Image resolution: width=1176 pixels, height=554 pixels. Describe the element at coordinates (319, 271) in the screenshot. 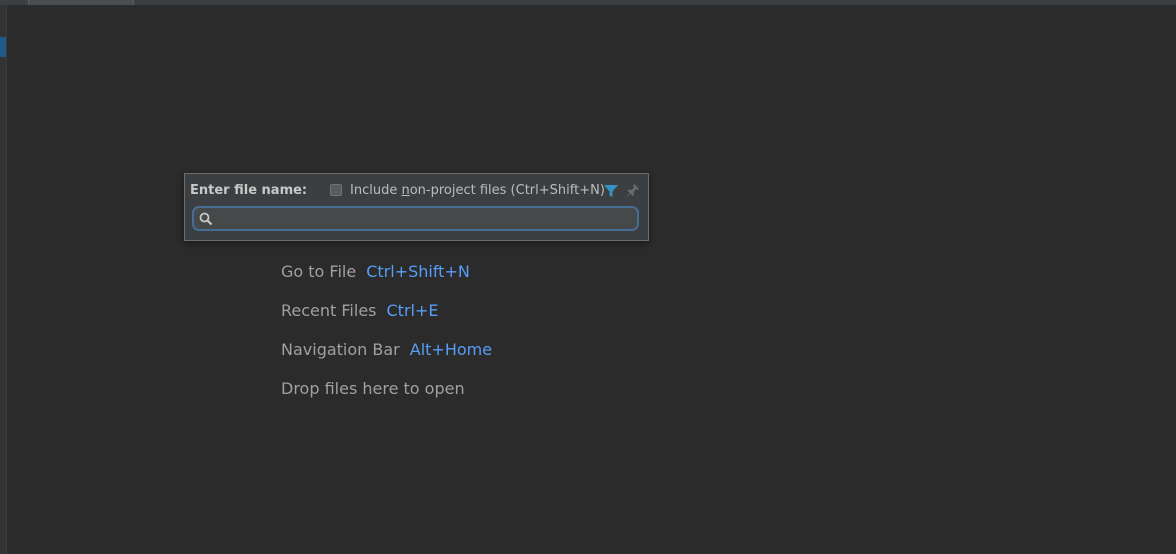

I see `hint-label: Go to File` at that location.